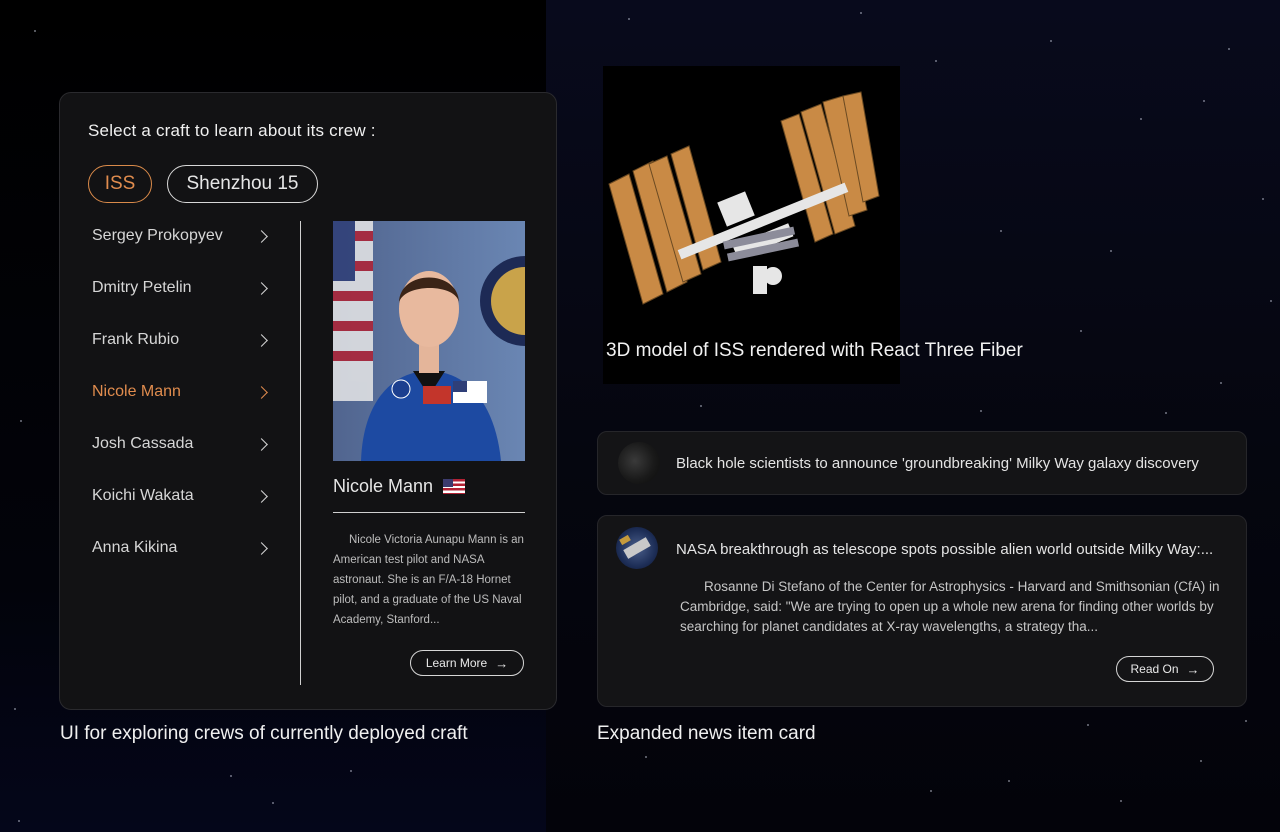 This screenshot has height=832, width=1280. What do you see at coordinates (143, 443) in the screenshot?
I see `crew-item-label: Josh Cassada` at bounding box center [143, 443].